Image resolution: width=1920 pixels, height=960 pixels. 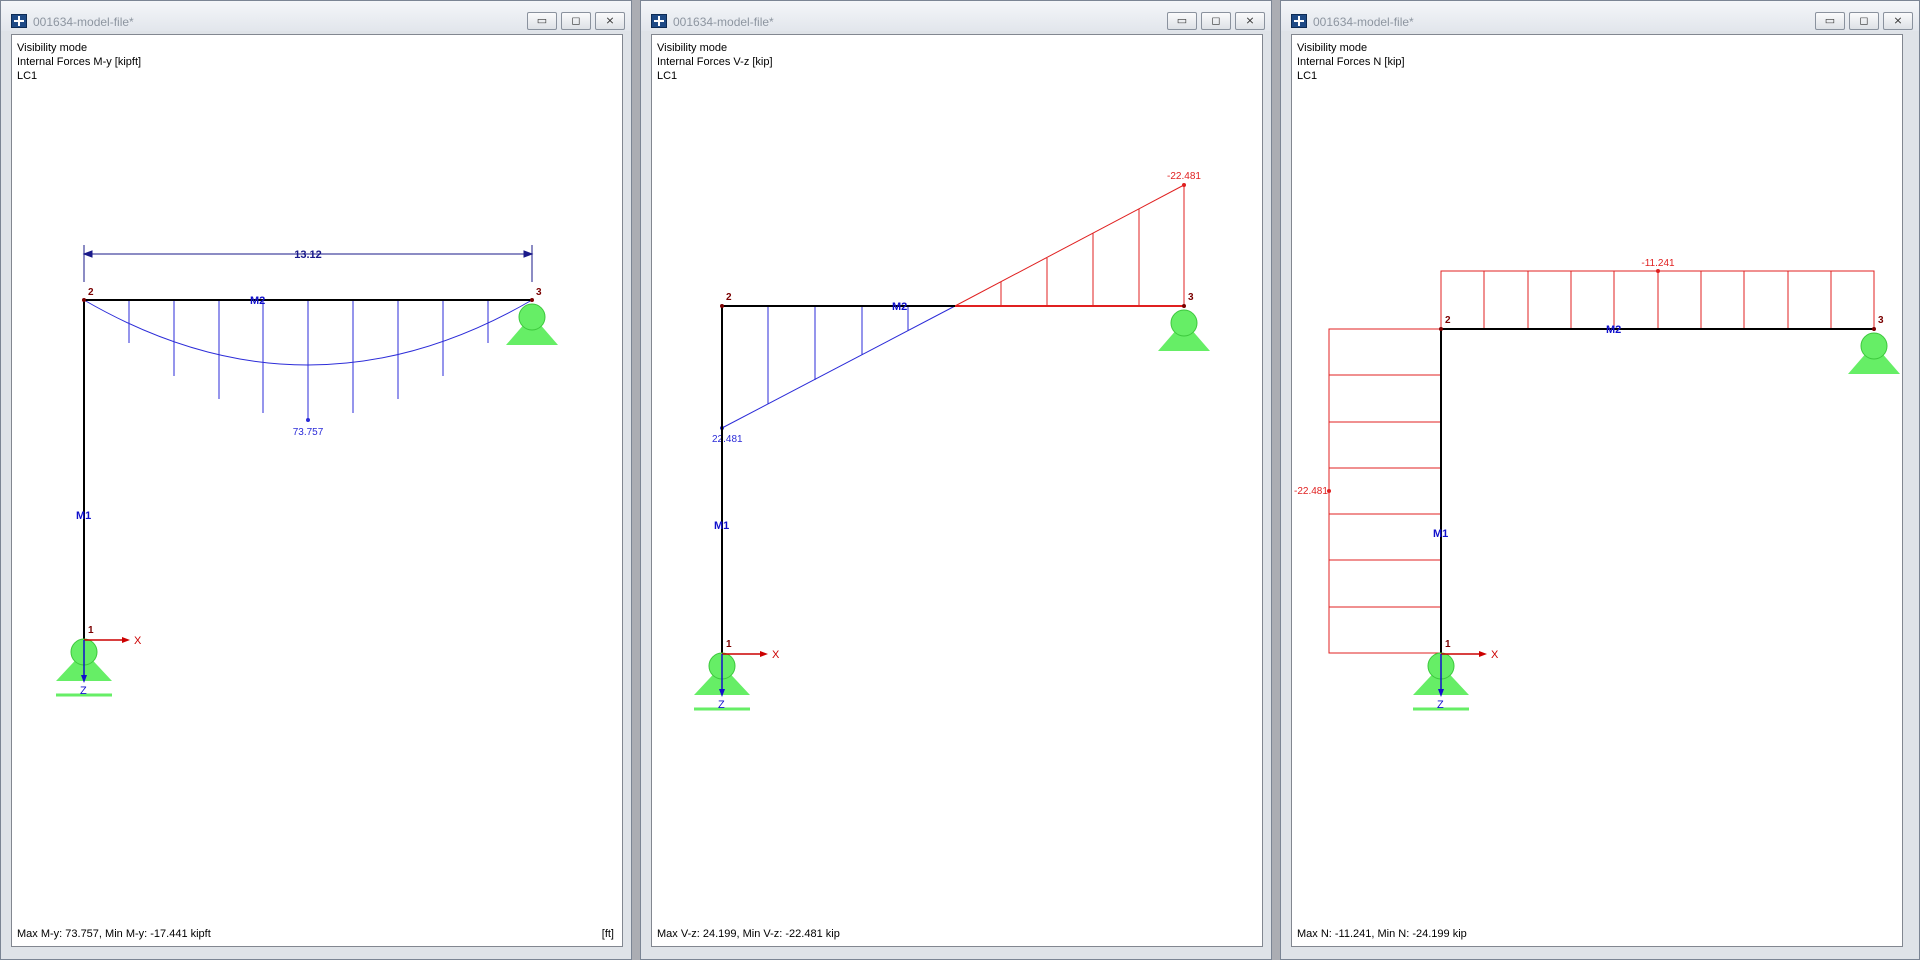 What do you see at coordinates (308, 420) in the screenshot?
I see `max-marker` at bounding box center [308, 420].